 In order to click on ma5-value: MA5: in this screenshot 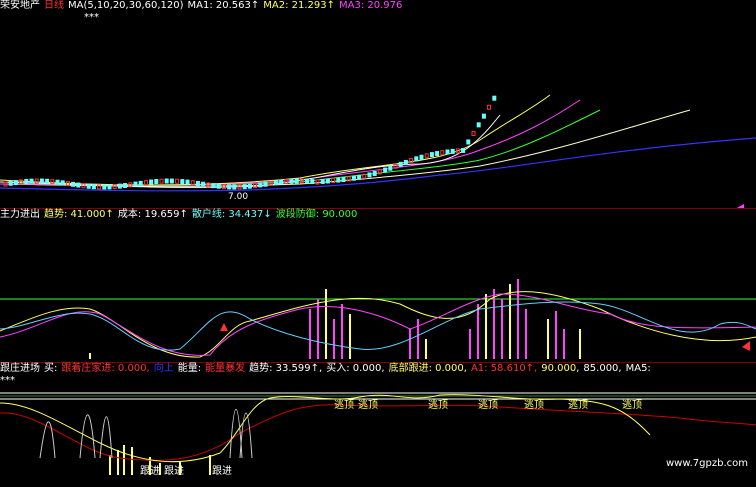, I will do `click(638, 368)`.